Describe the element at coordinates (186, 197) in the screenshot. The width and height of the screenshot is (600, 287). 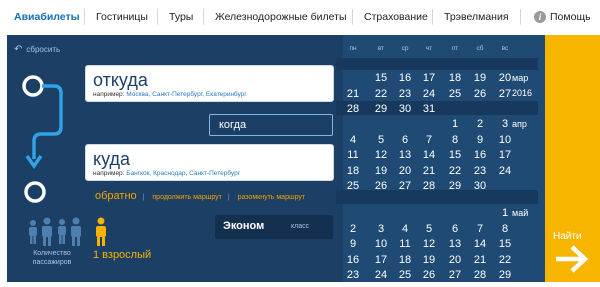
I see `continue-route-link: продолжить маршрут` at that location.